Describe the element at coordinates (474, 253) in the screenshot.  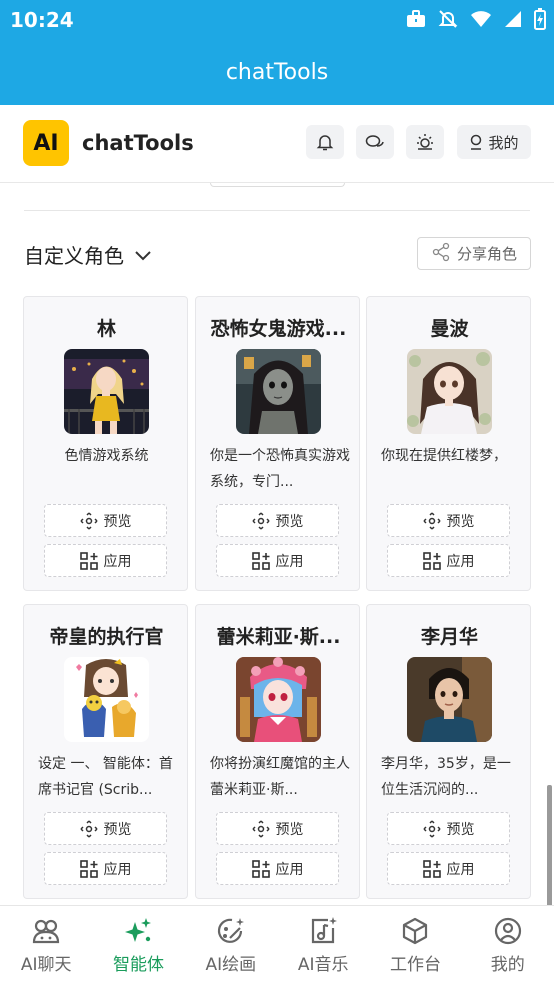
I see `share-role-button: 分享角色` at that location.